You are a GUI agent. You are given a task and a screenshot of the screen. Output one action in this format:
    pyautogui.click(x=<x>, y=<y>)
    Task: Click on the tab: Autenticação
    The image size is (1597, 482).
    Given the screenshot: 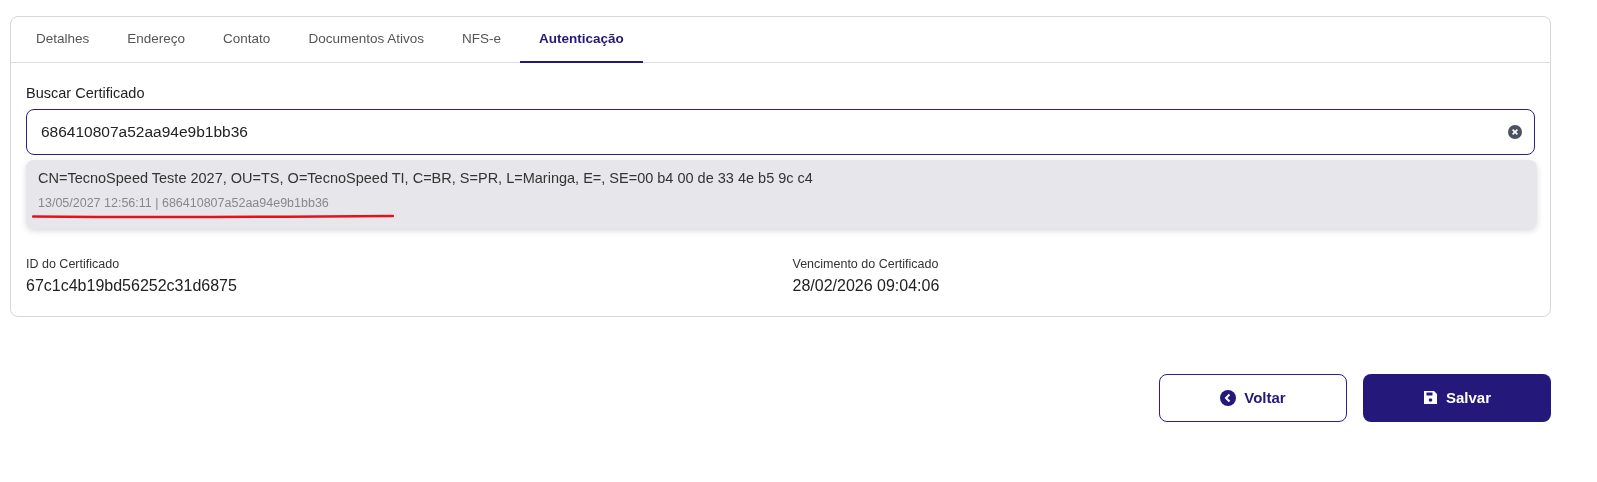 What is the action you would take?
    pyautogui.click(x=581, y=40)
    